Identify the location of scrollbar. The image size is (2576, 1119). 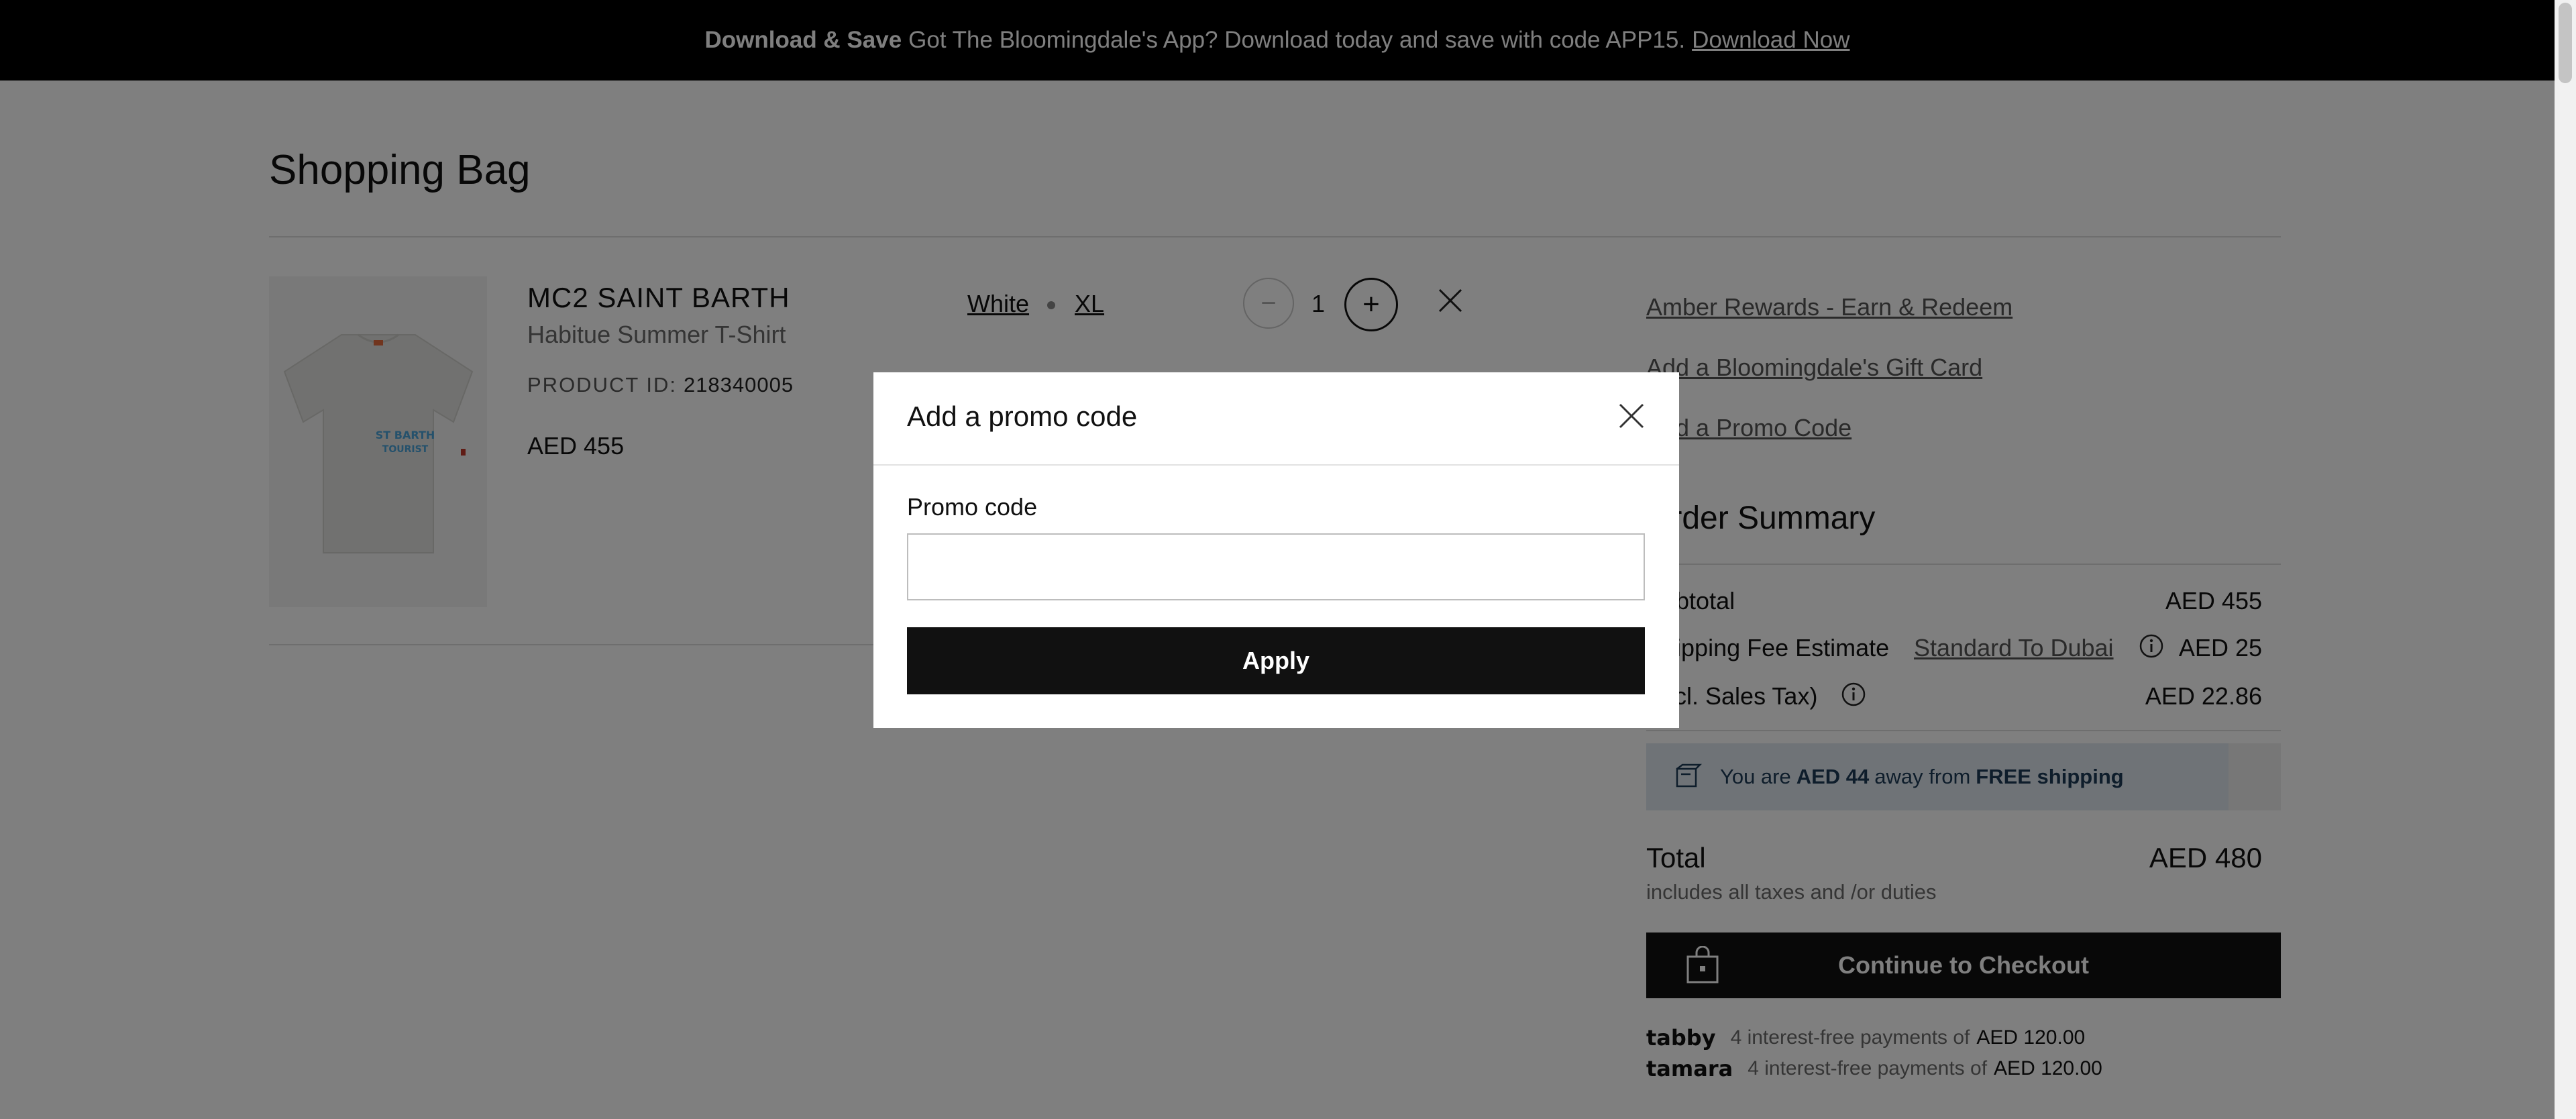
(2565, 560).